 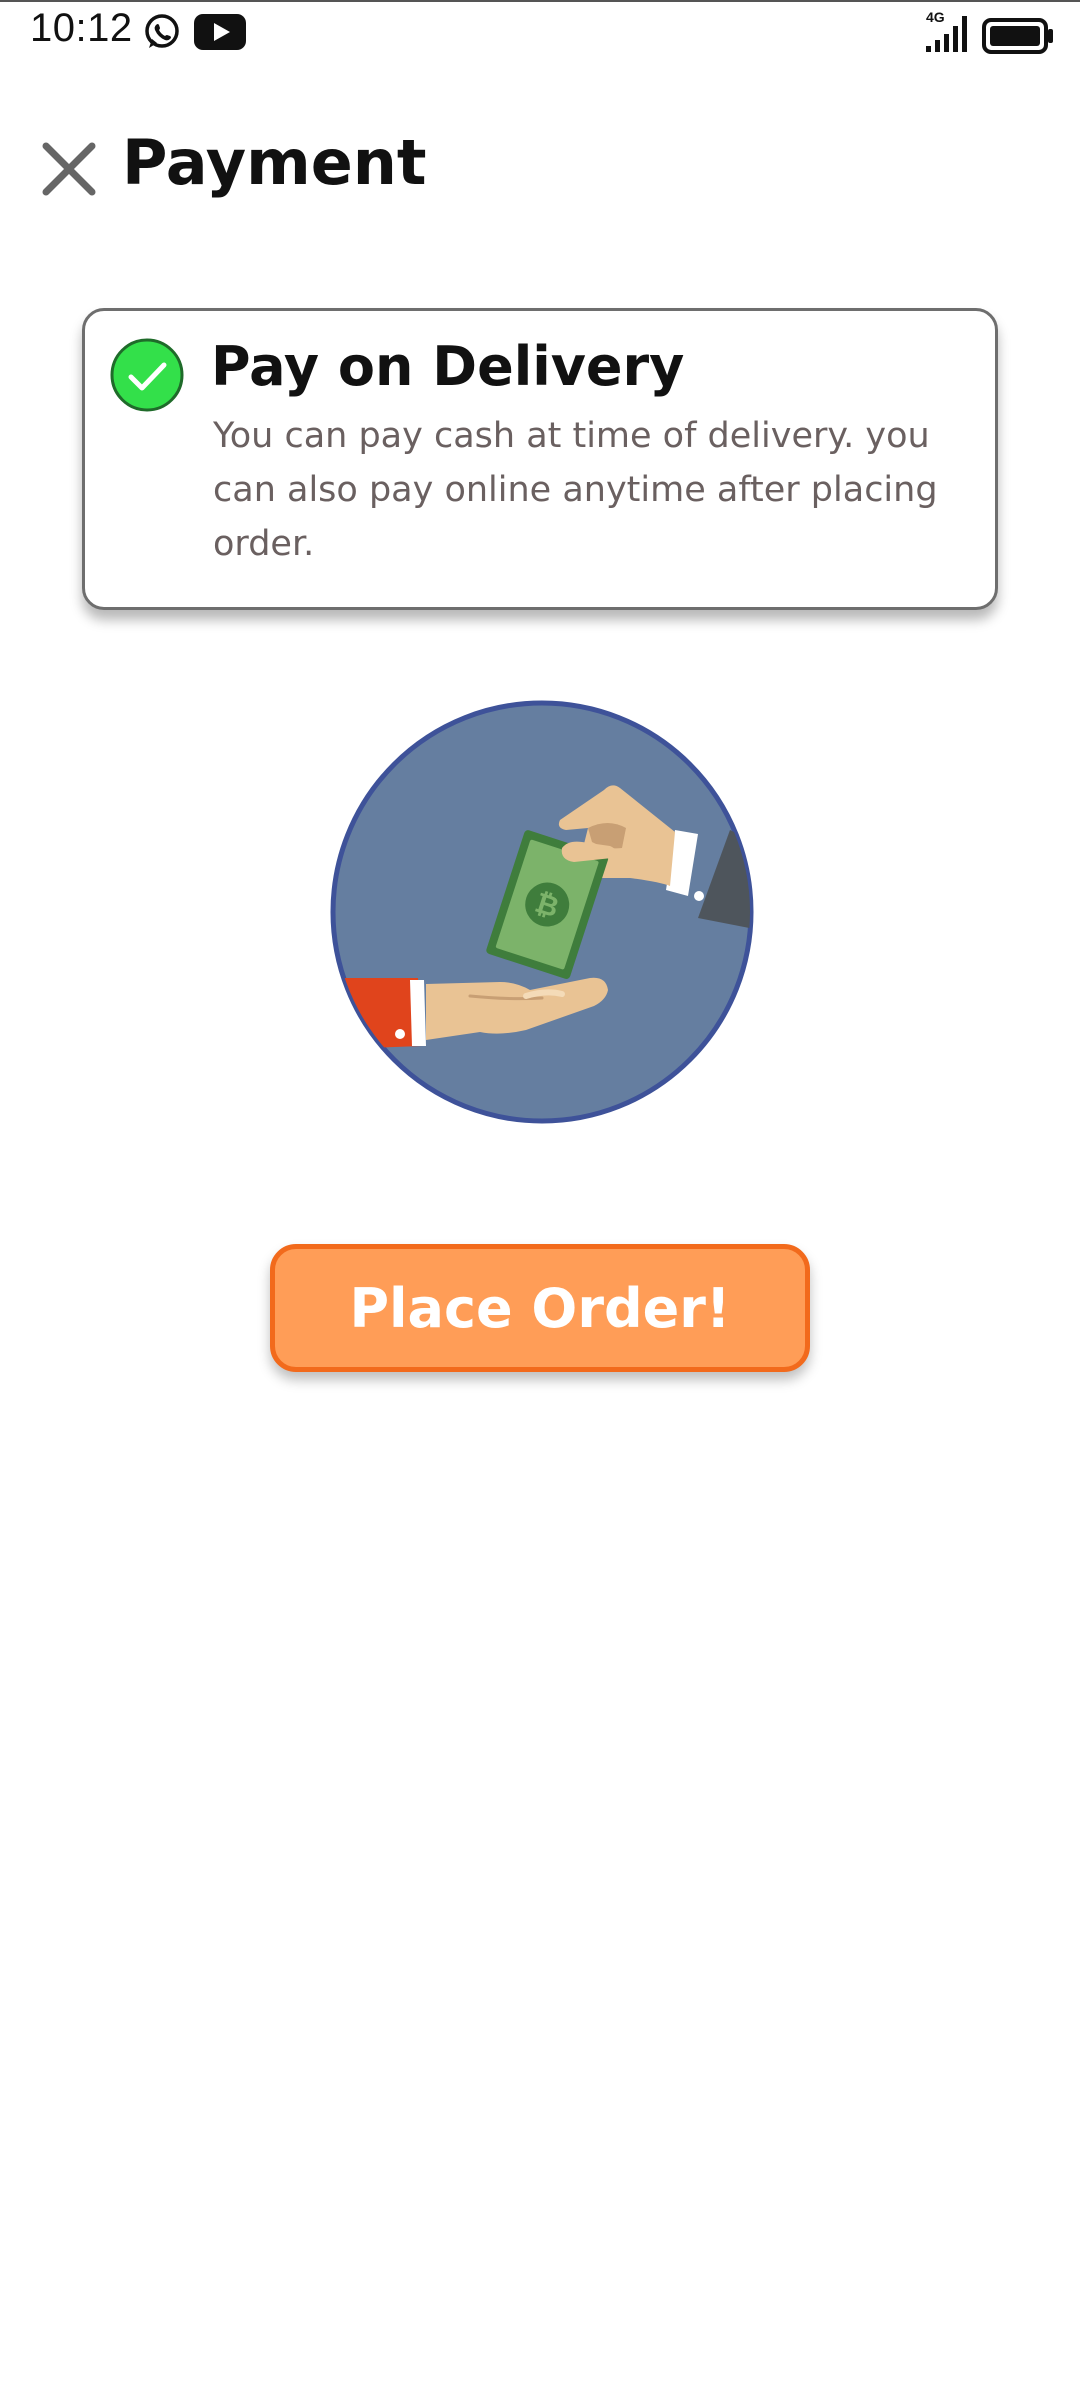 What do you see at coordinates (1017, 36) in the screenshot?
I see `battery-icon` at bounding box center [1017, 36].